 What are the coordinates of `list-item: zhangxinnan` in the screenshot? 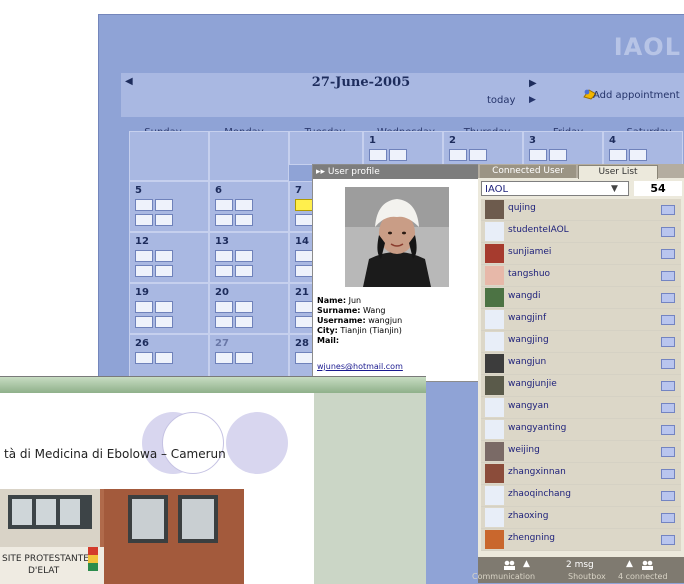 It's located at (581, 474).